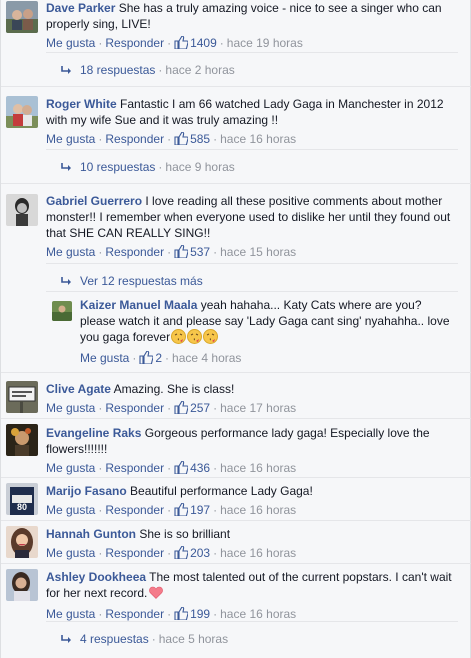  What do you see at coordinates (200, 468) in the screenshot?
I see `like-count: 436` at bounding box center [200, 468].